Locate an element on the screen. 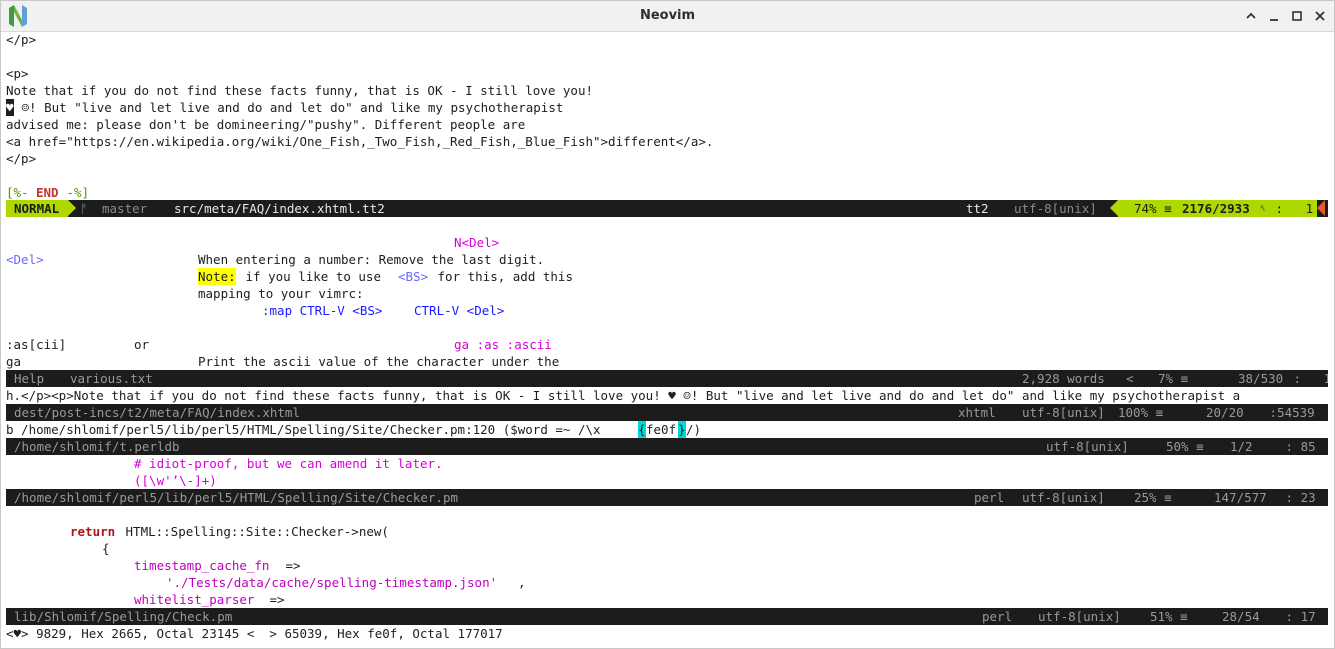  matching-brace: { is located at coordinates (642, 429).